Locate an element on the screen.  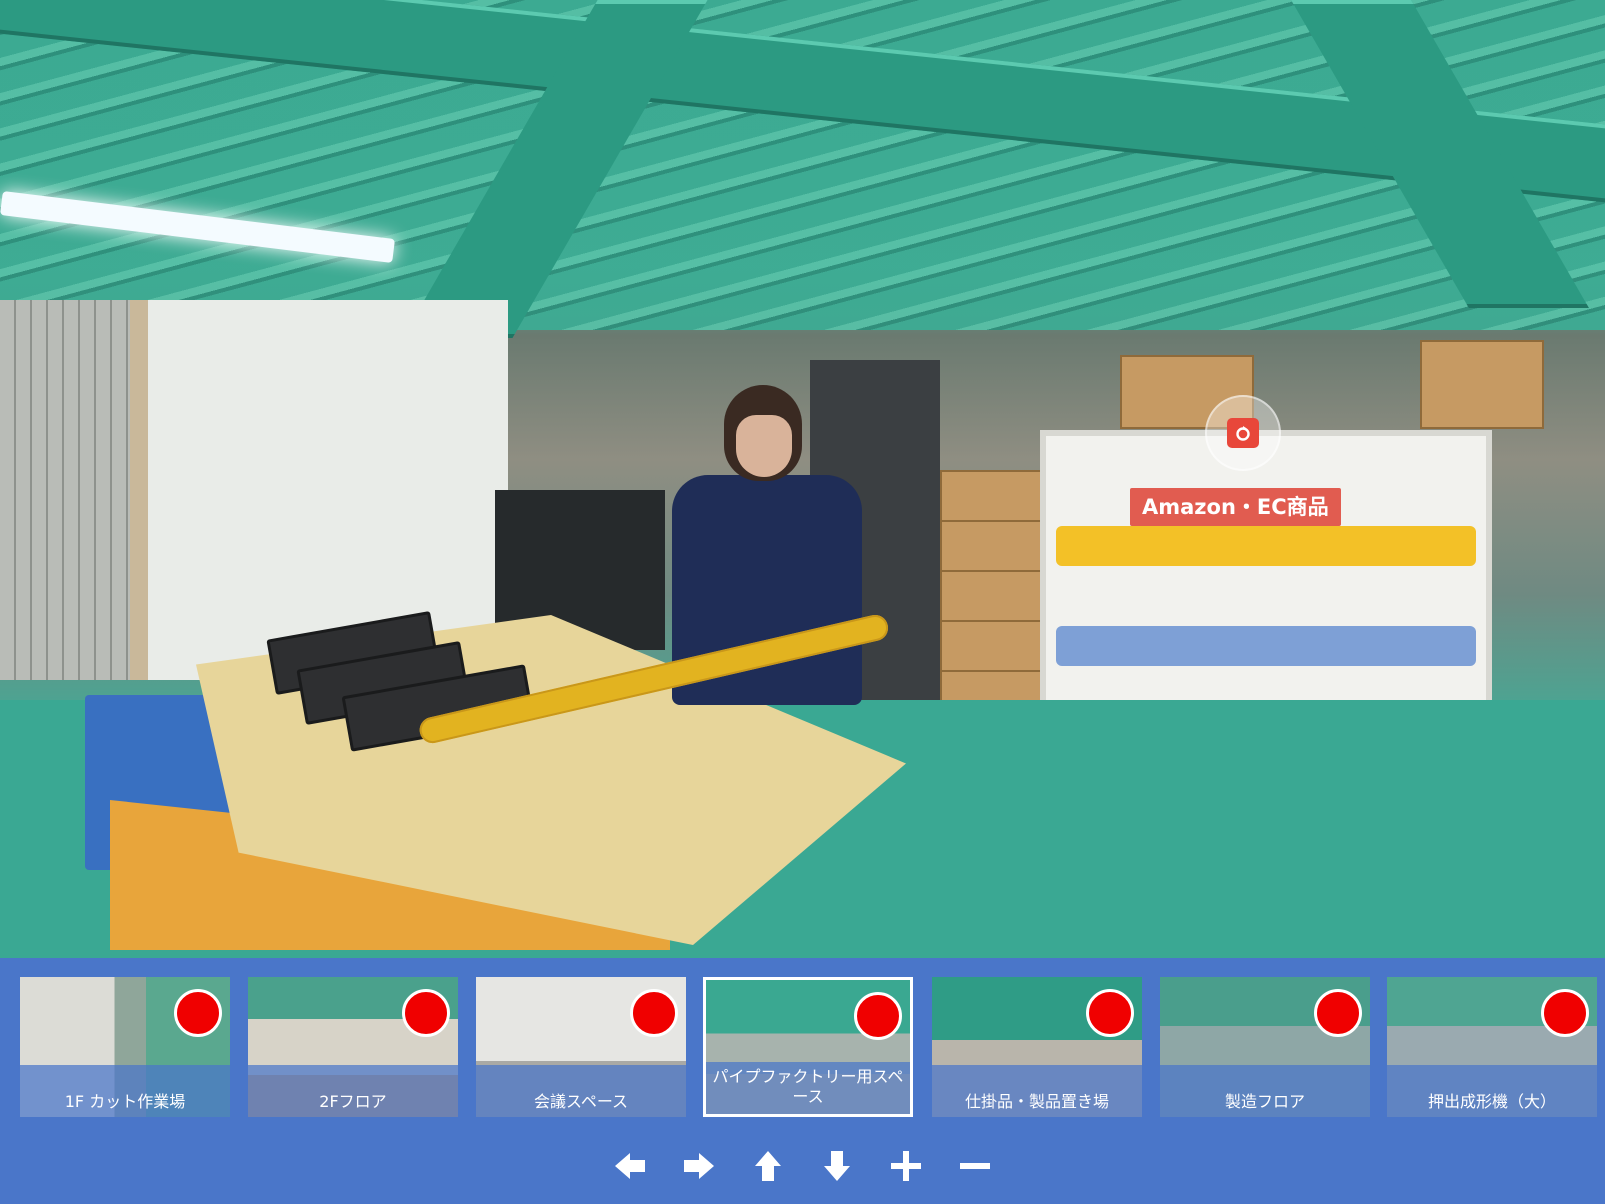
arrow-left-icon is located at coordinates (630, 1166).